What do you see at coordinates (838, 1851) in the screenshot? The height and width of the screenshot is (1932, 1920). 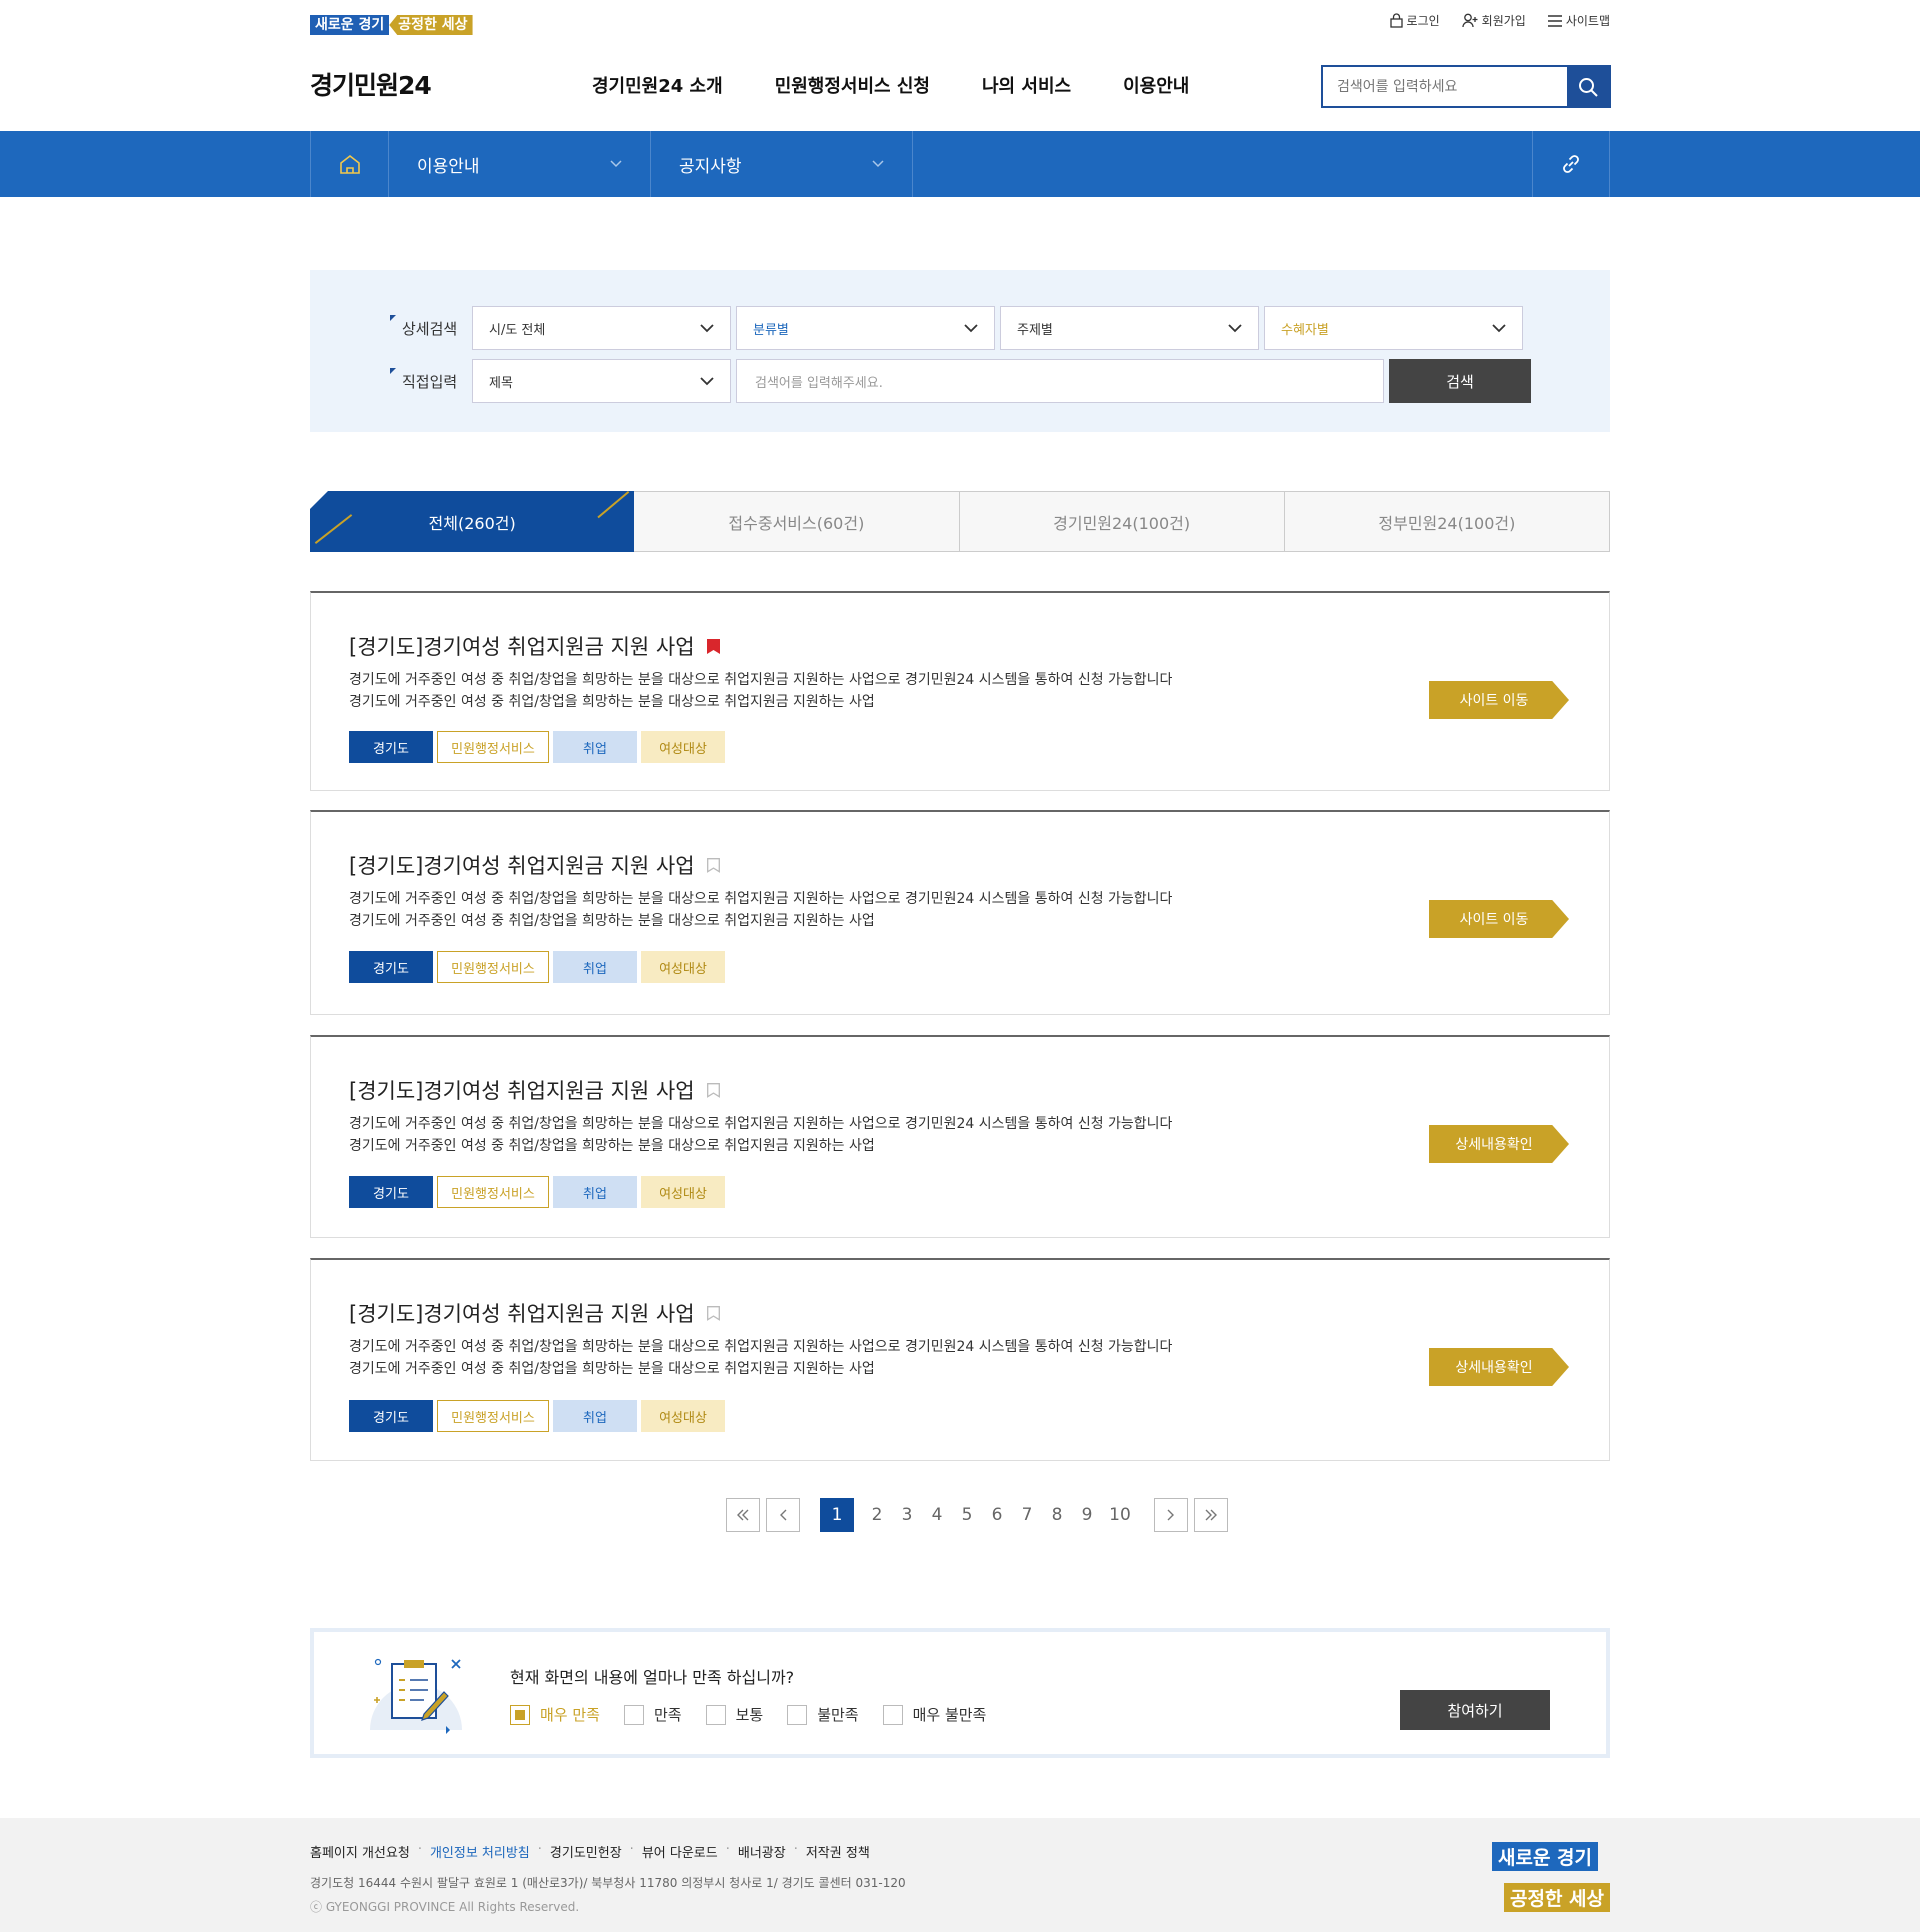 I see `footer-link-copyright: 저작권 정책` at bounding box center [838, 1851].